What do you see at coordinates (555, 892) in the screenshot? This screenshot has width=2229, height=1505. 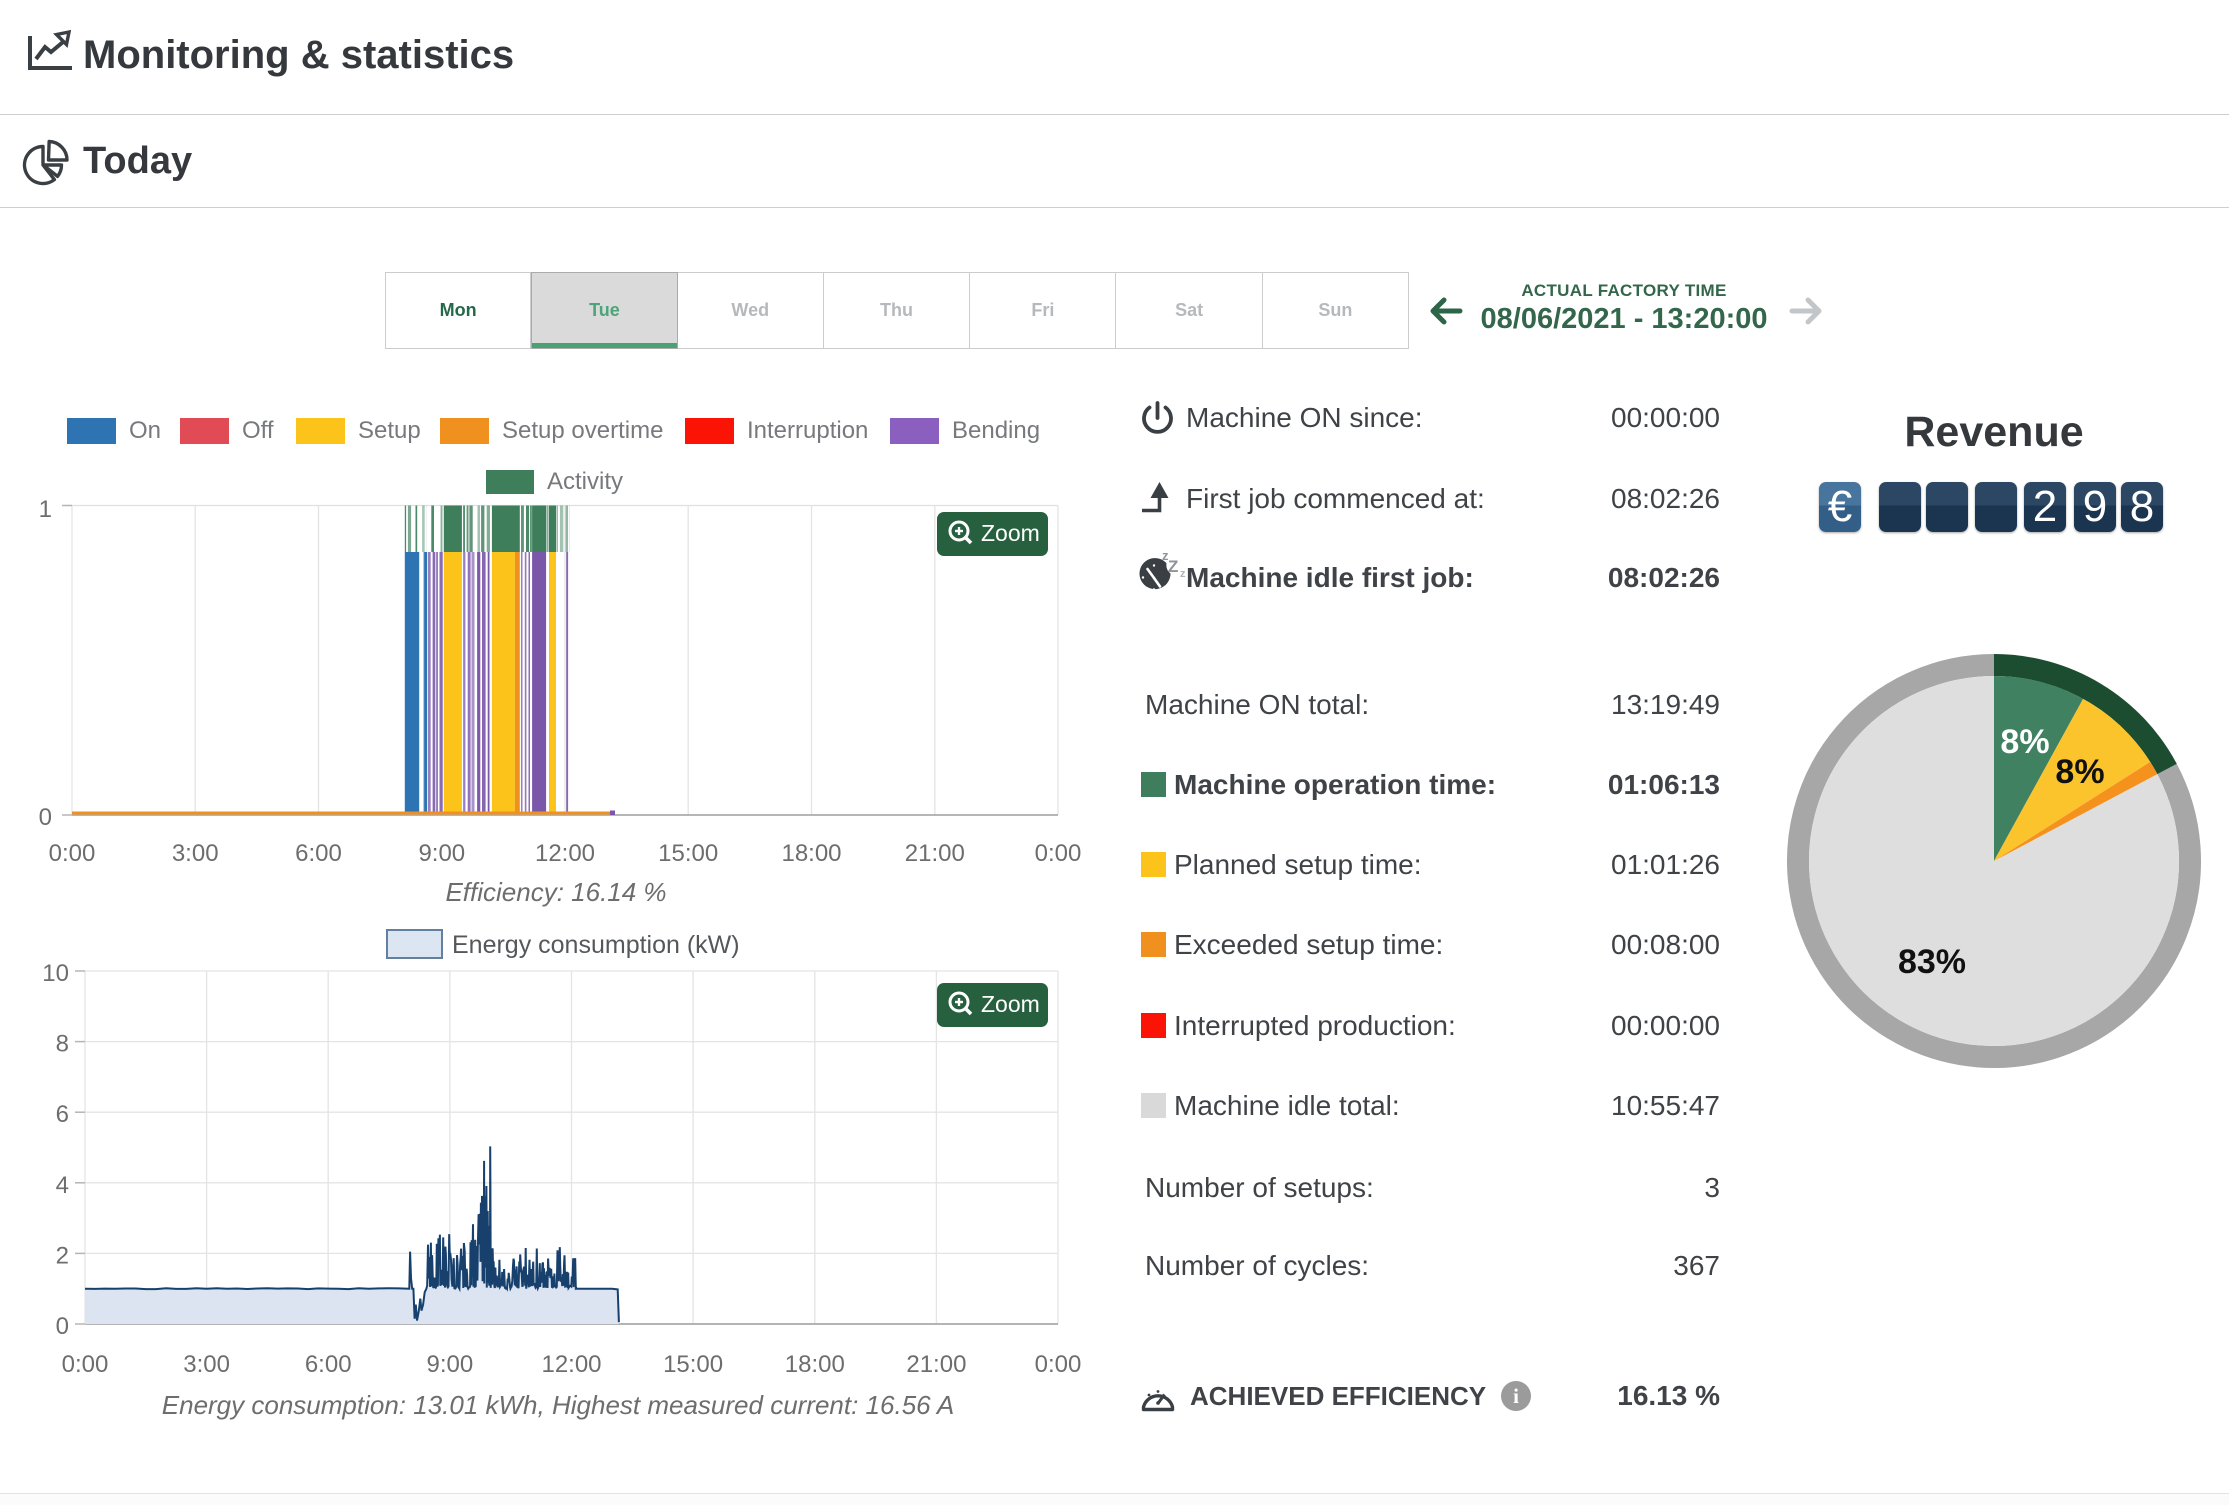 I see `svg-text: Efficiency: 16.14 %` at bounding box center [555, 892].